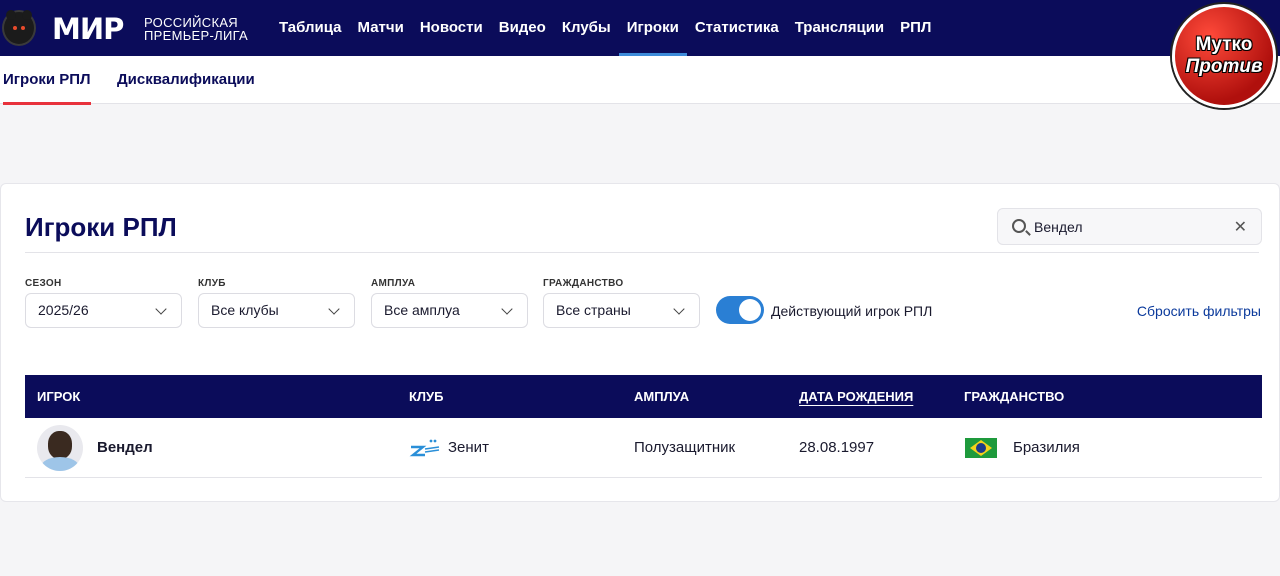 Image resolution: width=1280 pixels, height=576 pixels. Describe the element at coordinates (103, 310) in the screenshot. I see `season-select: 2025/26` at that location.